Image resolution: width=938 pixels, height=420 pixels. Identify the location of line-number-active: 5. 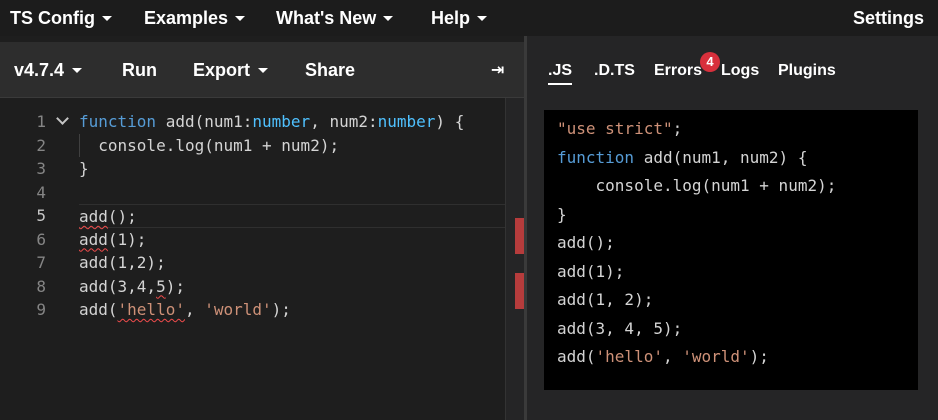
(41, 215).